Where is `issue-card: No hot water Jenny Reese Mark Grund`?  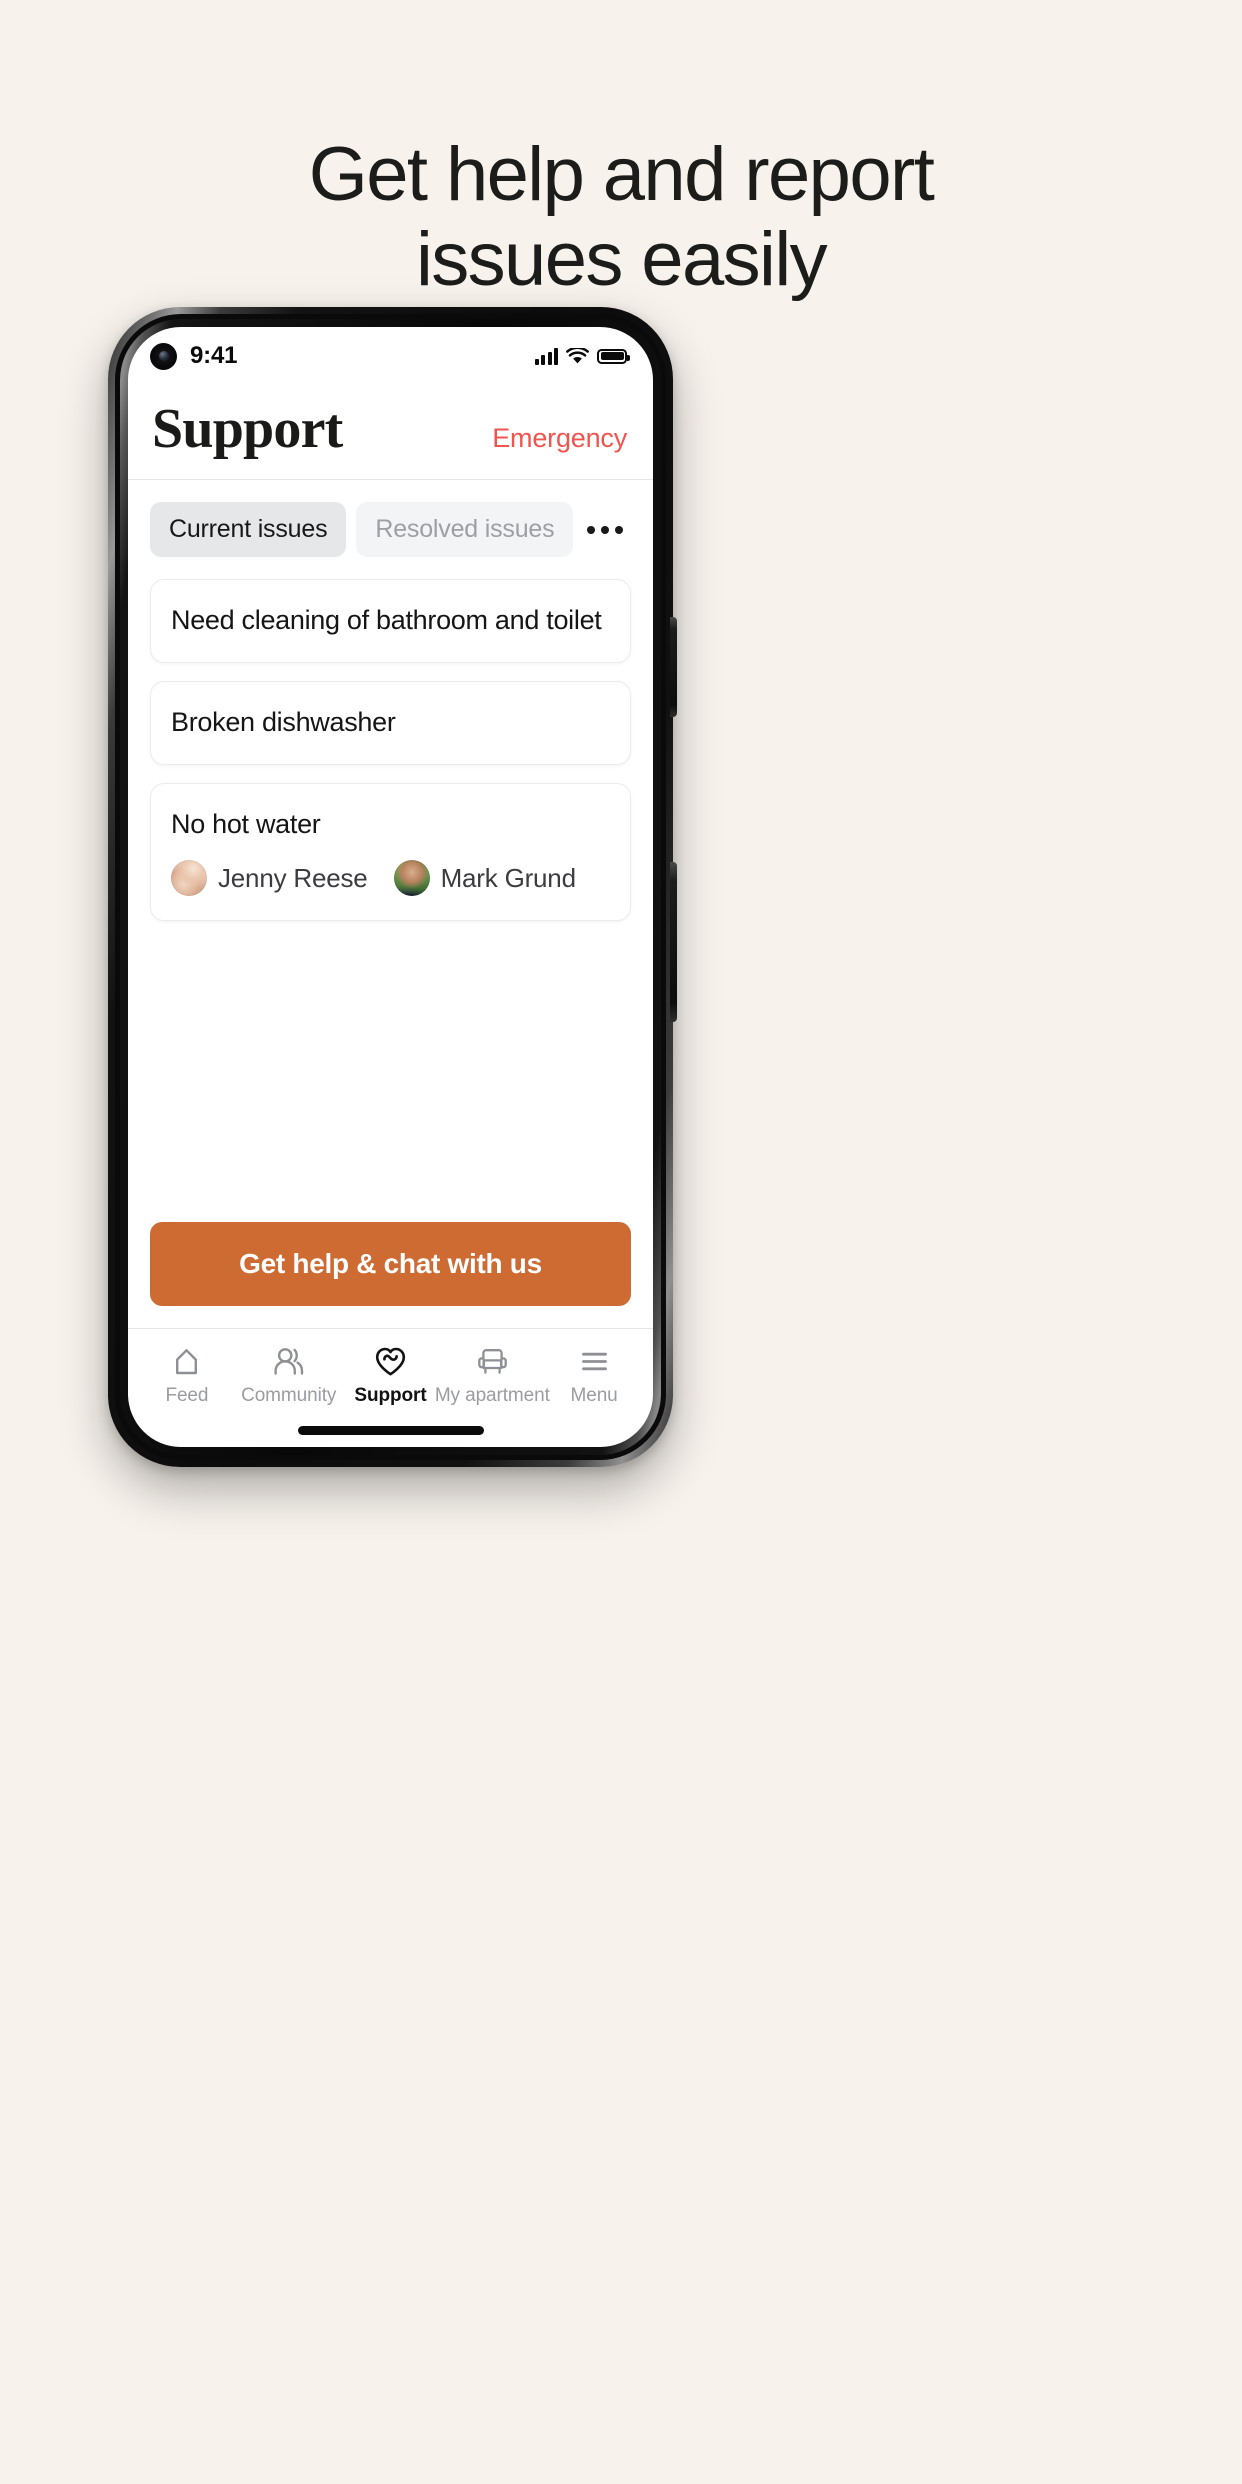
issue-card: No hot water Jenny Reese Mark Grund is located at coordinates (390, 852).